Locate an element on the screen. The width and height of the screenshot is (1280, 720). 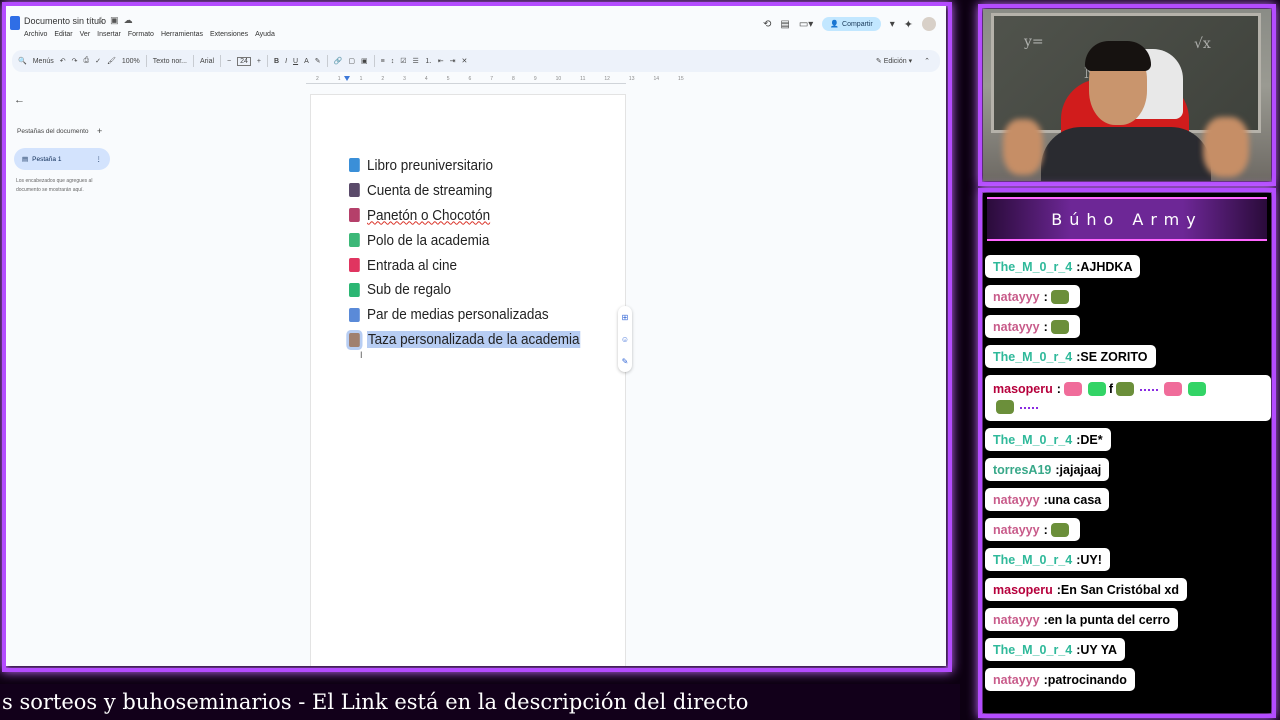
comments-icon: ▤ is located at coordinates (784, 24).